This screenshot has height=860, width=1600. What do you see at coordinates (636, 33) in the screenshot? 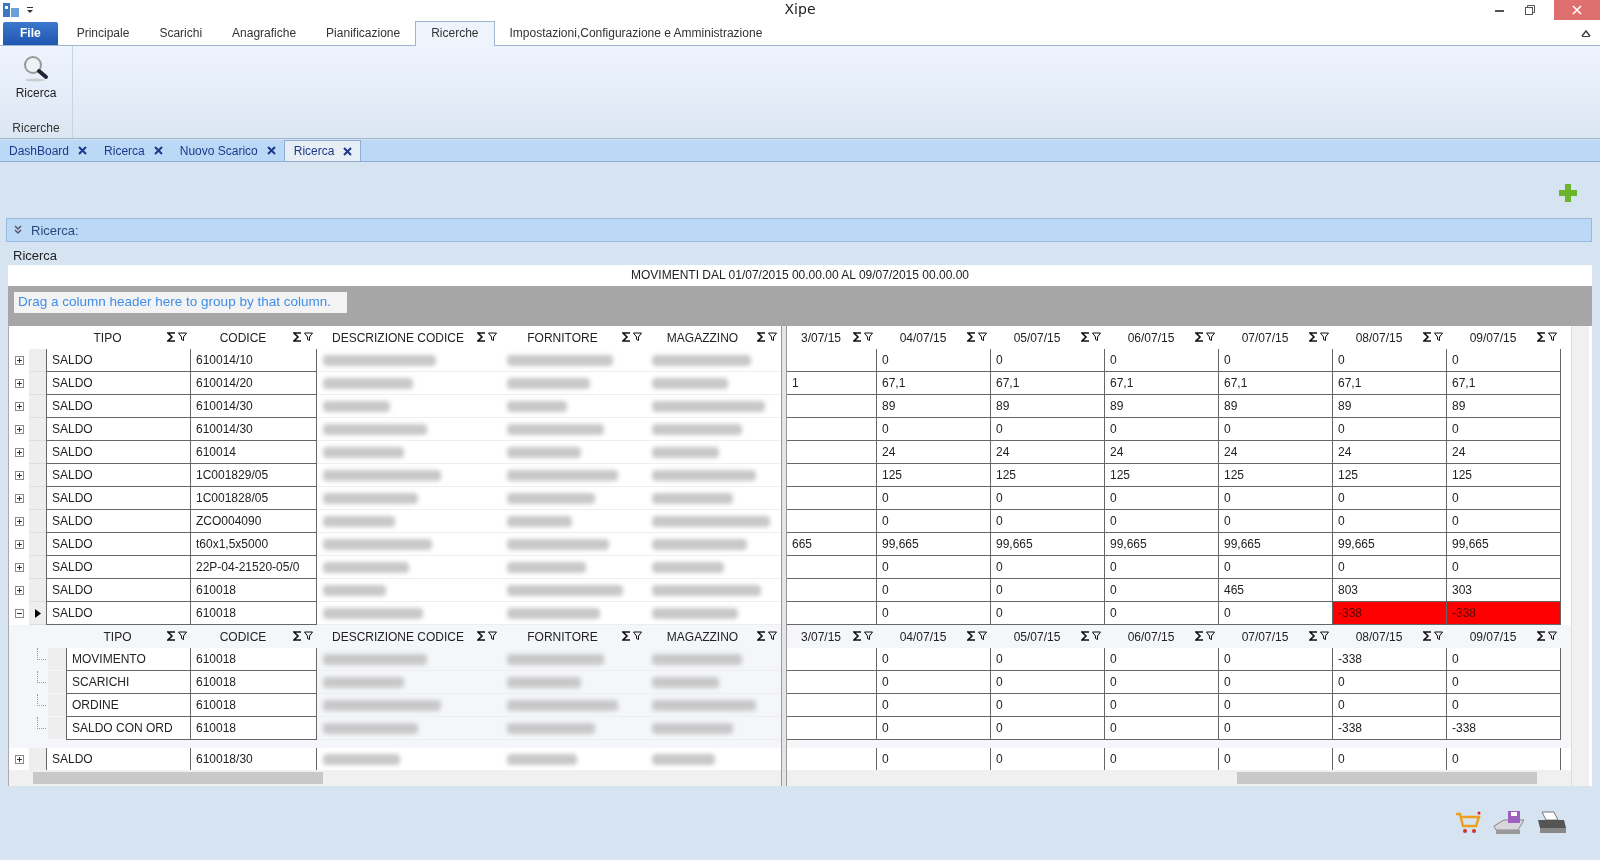
I see `ribbon-tab: Impostazioni,Configurazione e Amministrazione` at bounding box center [636, 33].